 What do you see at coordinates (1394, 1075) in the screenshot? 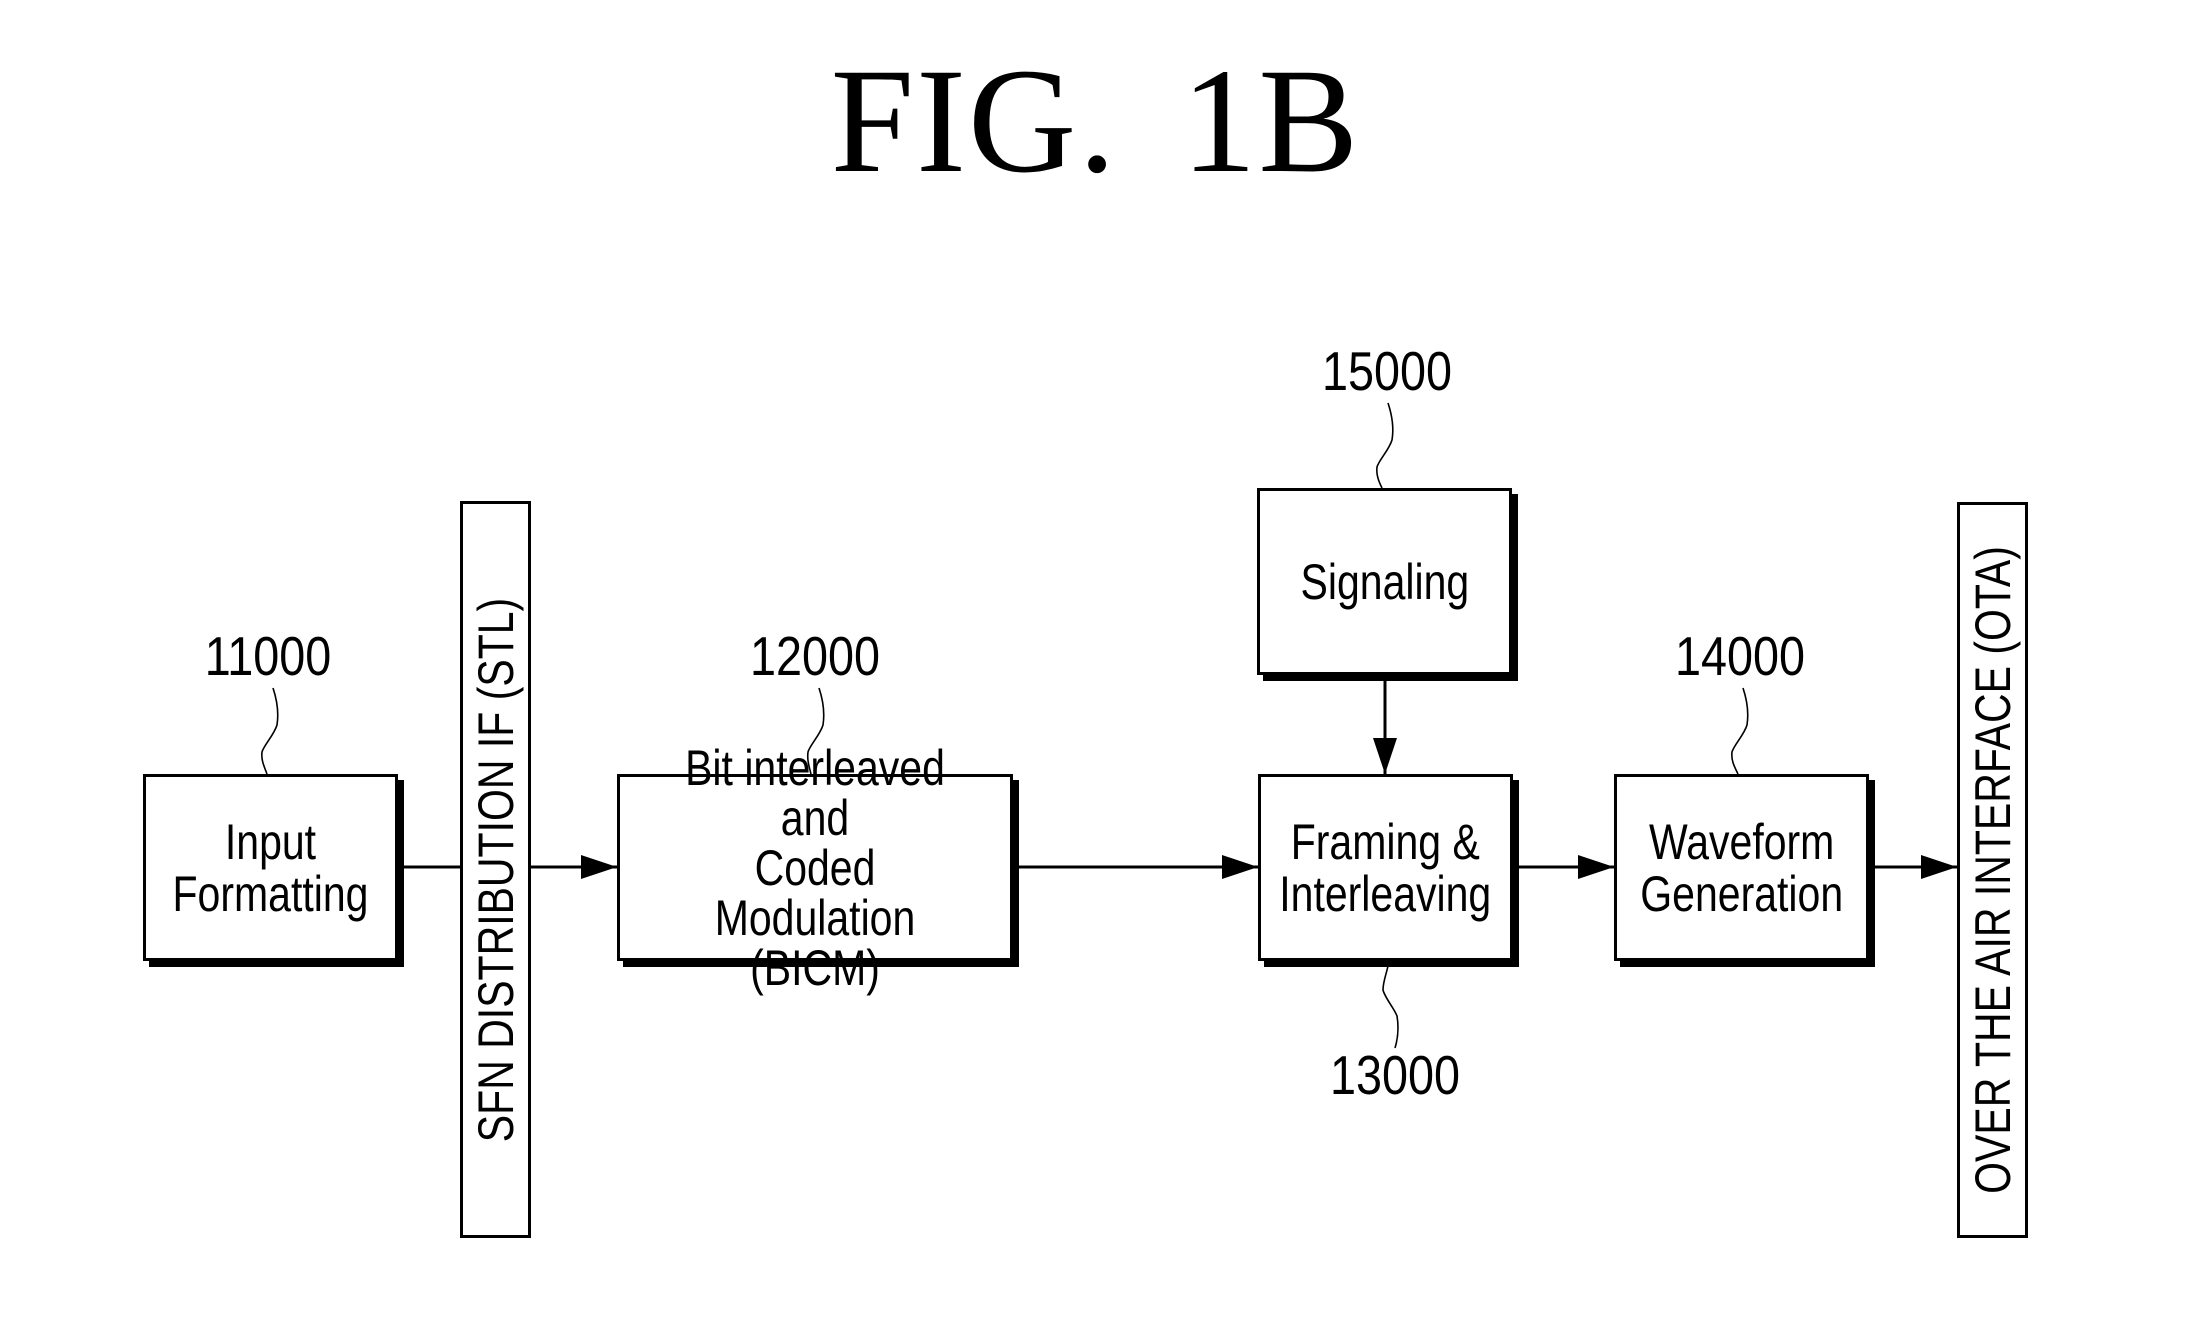
I see `ref-13000: 13000` at bounding box center [1394, 1075].